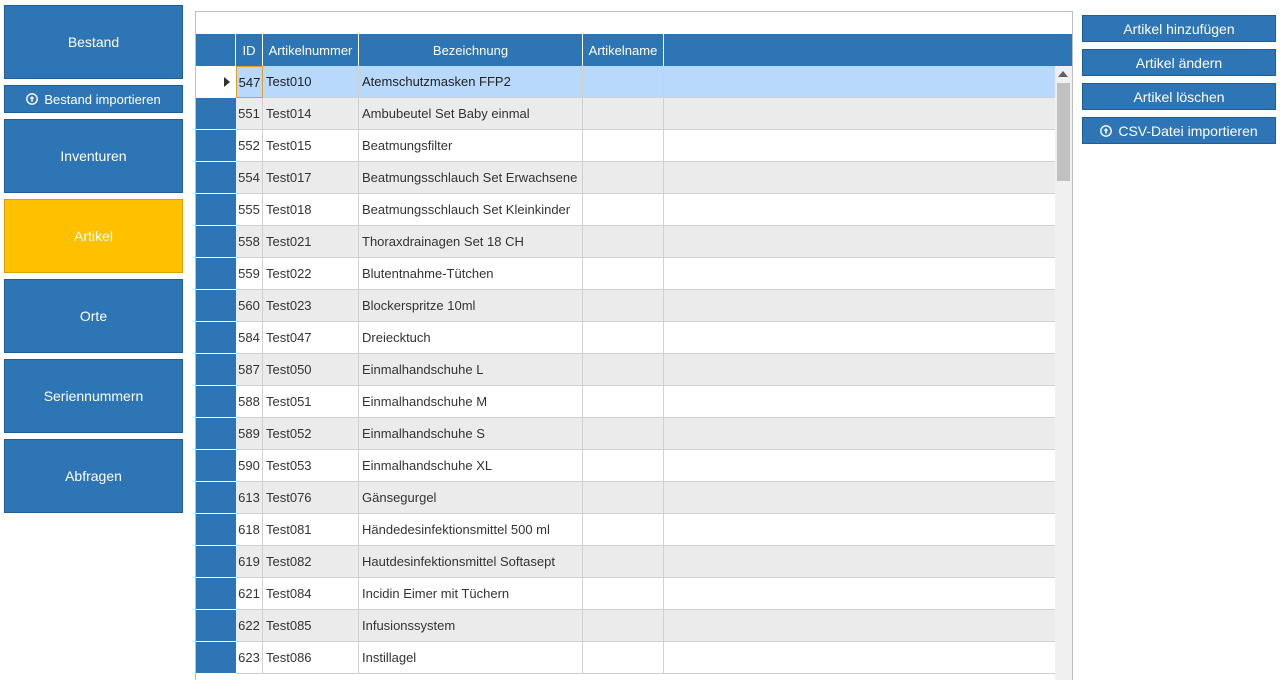 This screenshot has width=1280, height=680. What do you see at coordinates (249, 146) in the screenshot?
I see `cell-id: 552` at bounding box center [249, 146].